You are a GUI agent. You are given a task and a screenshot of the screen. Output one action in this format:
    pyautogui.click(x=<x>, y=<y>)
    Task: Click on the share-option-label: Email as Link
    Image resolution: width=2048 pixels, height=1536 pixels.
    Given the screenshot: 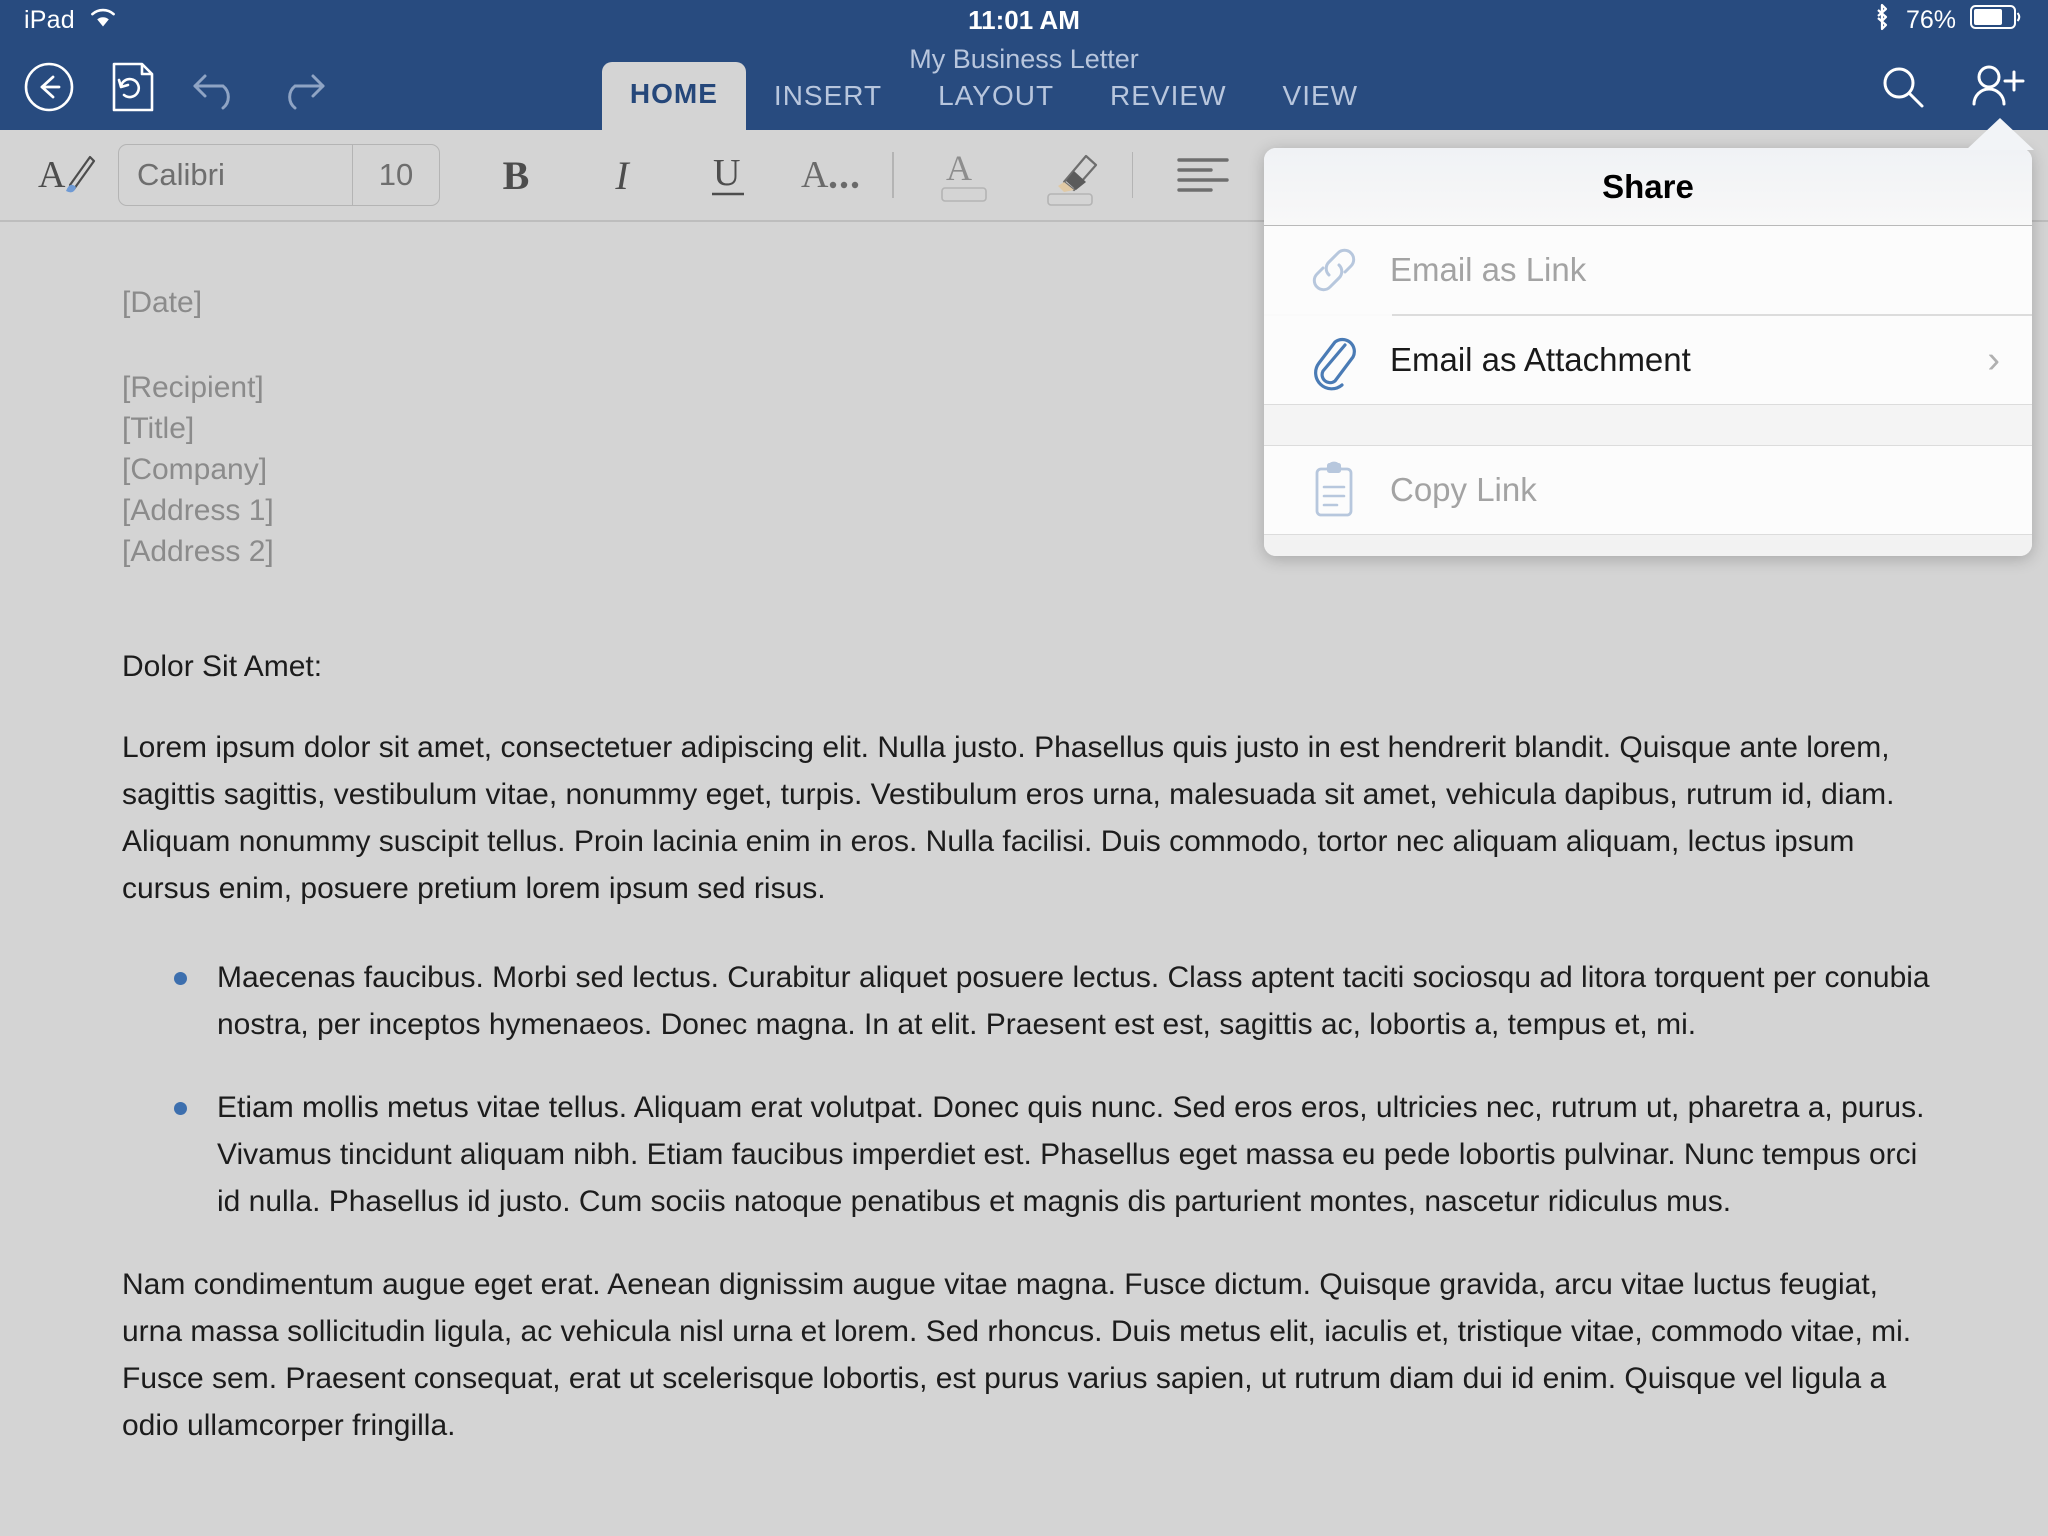 What is the action you would take?
    pyautogui.click(x=1488, y=269)
    